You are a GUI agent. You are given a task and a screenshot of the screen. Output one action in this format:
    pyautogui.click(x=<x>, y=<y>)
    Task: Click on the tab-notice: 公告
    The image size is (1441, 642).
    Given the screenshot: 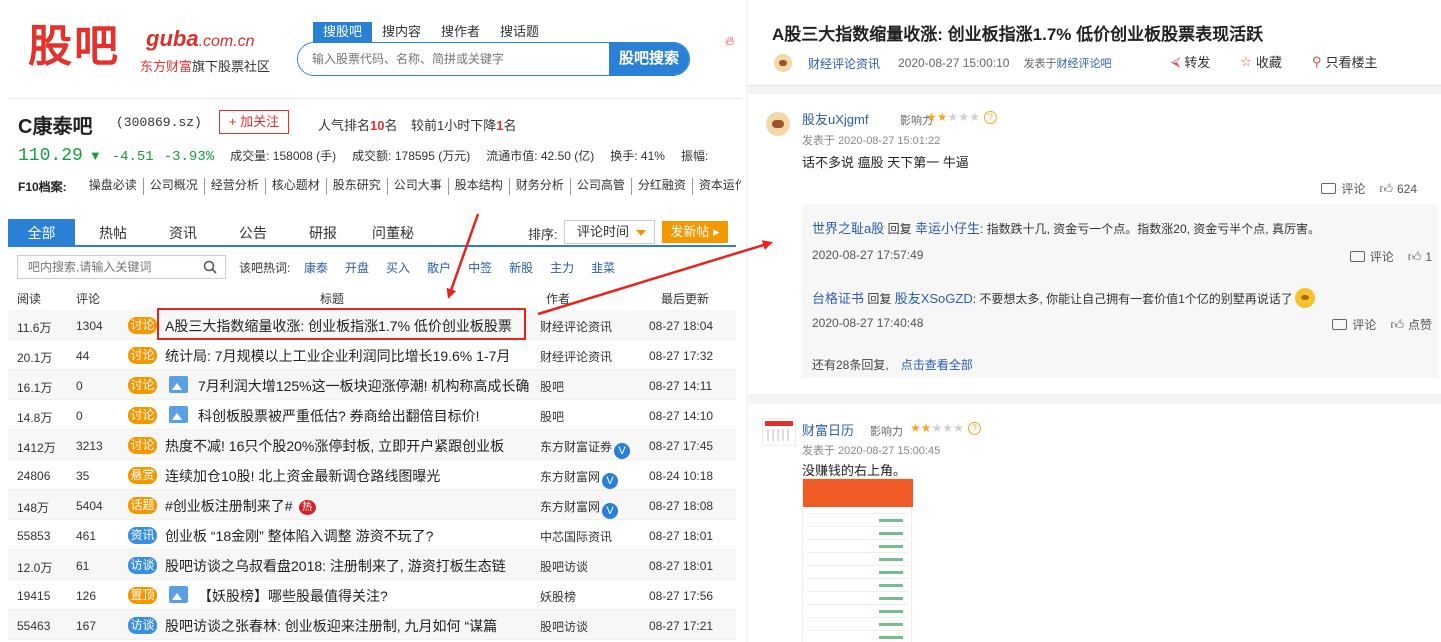 What is the action you would take?
    pyautogui.click(x=253, y=233)
    